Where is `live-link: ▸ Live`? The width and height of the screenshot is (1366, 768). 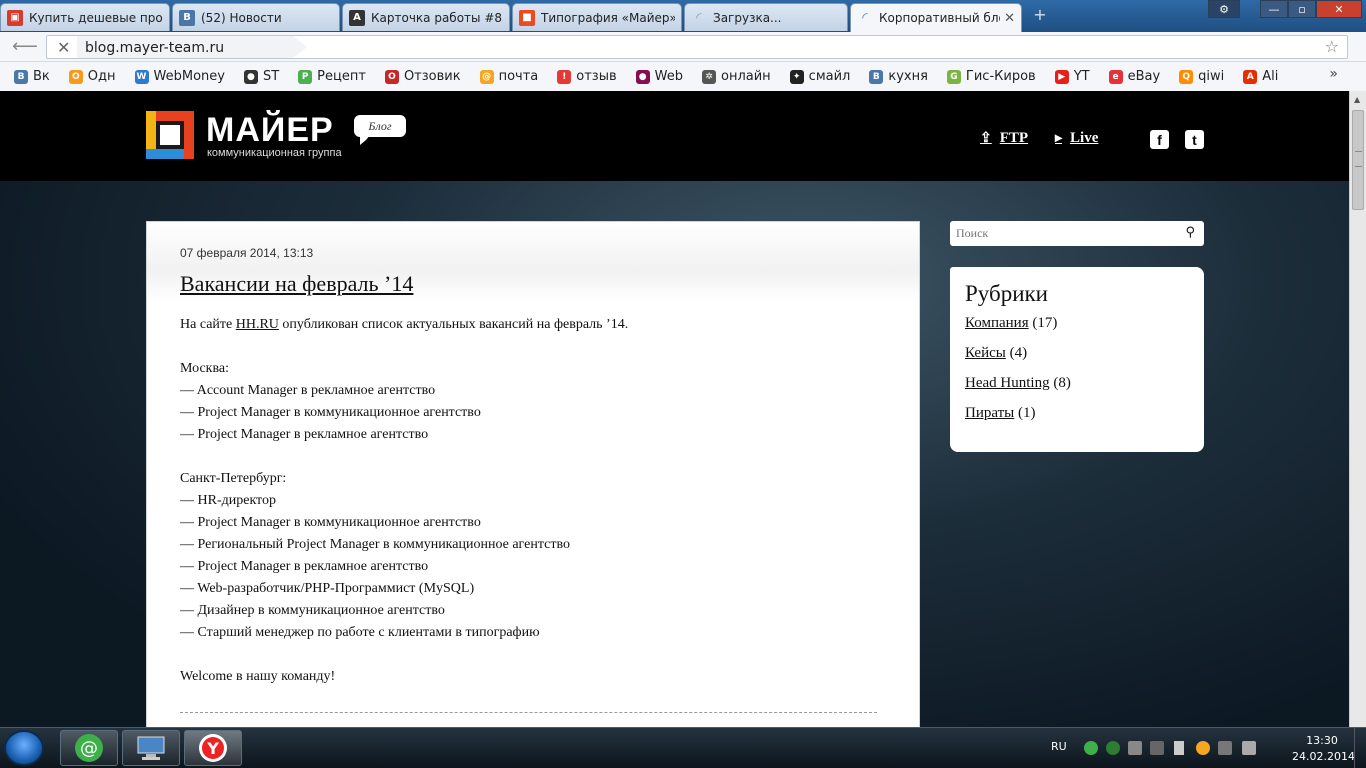 live-link: ▸ Live is located at coordinates (1076, 138).